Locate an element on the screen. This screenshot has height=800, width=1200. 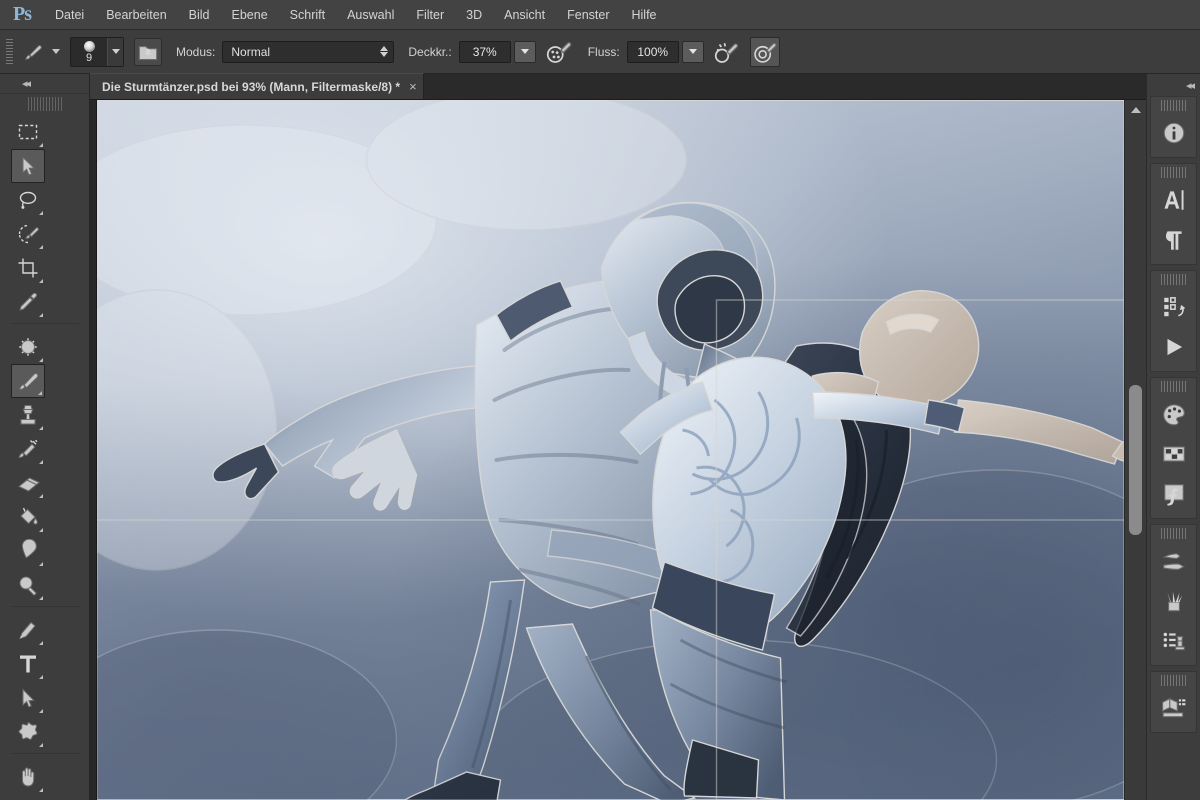
threed-panel-icon is located at coordinates (1174, 708).